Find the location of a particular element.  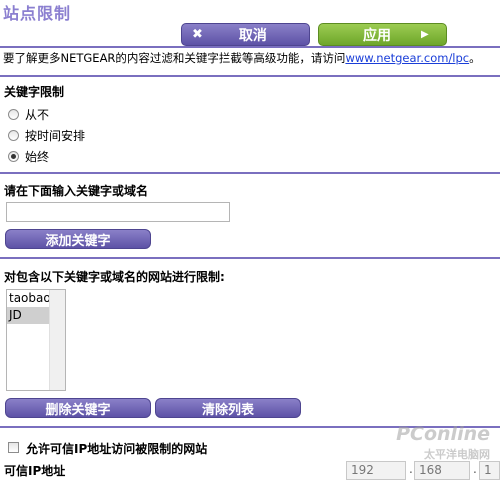

keyword-input is located at coordinates (118, 212).